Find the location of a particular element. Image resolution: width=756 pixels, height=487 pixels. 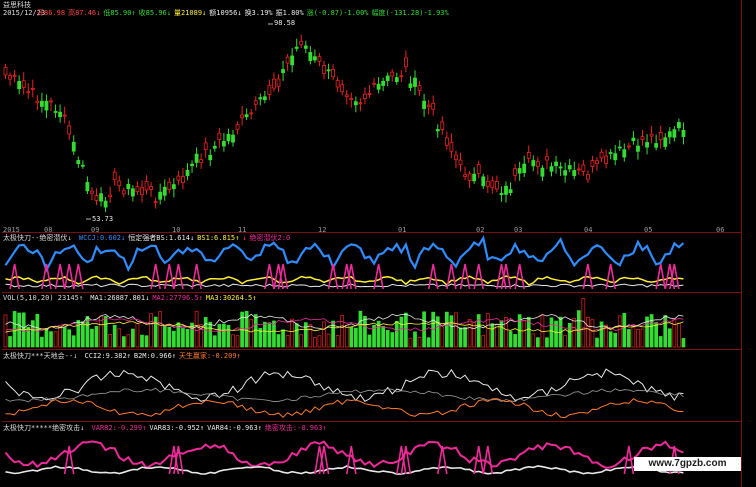

watermark: www.7gpzb.com is located at coordinates (687, 464).